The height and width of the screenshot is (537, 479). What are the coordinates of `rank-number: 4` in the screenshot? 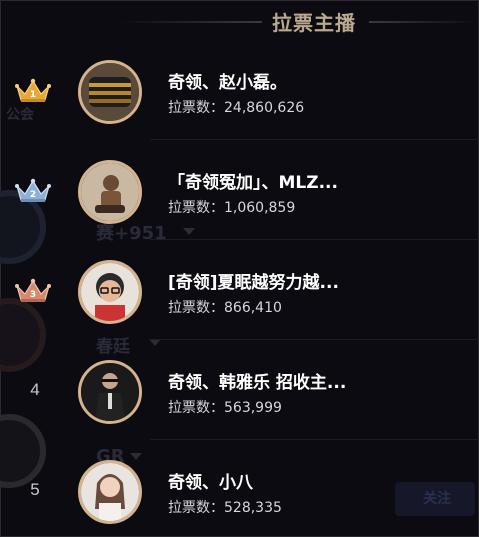 It's located at (35, 389).